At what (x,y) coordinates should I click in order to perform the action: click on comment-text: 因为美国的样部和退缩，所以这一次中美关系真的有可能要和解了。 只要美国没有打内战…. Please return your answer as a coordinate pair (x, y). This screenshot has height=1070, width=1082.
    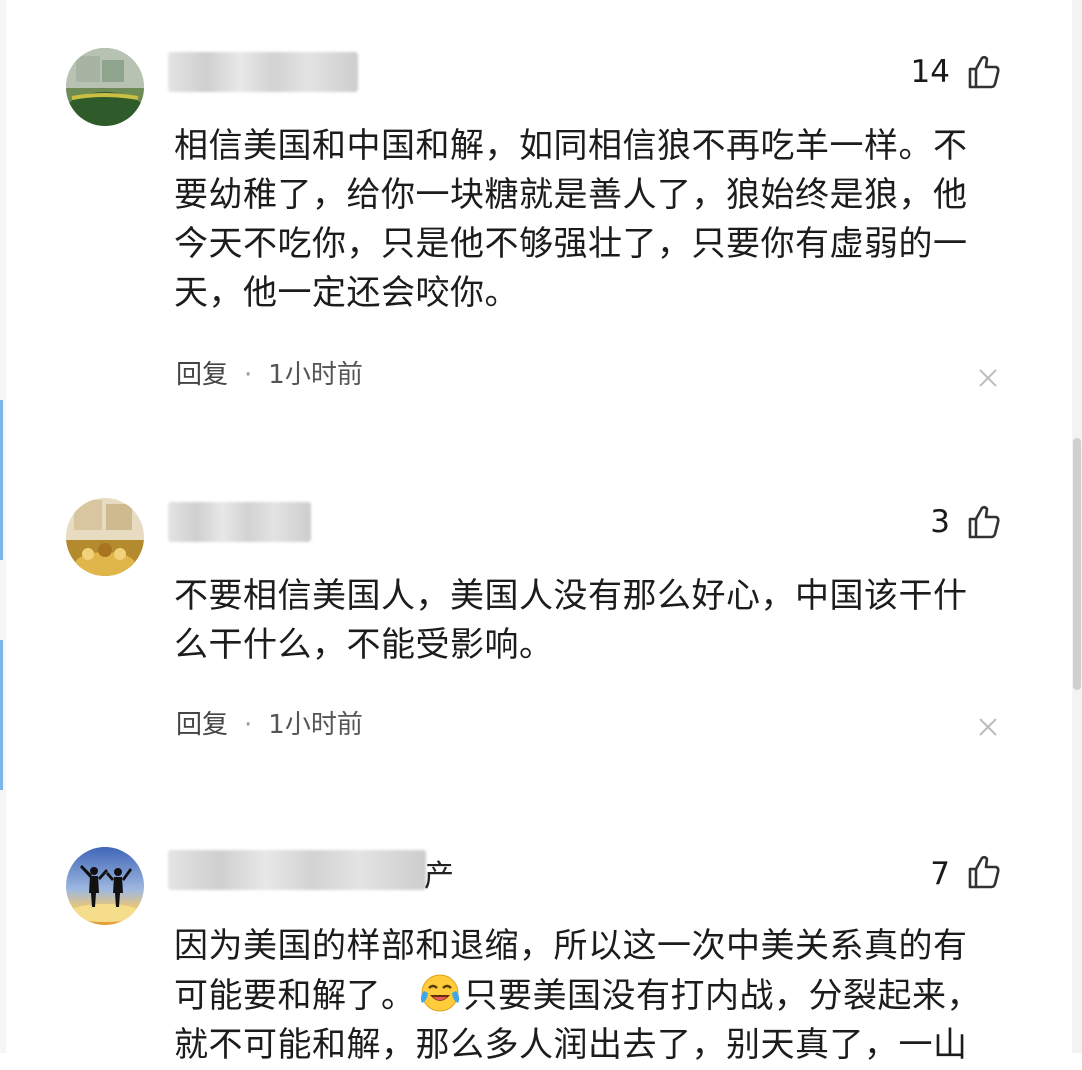
    Looking at the image, I should click on (584, 996).